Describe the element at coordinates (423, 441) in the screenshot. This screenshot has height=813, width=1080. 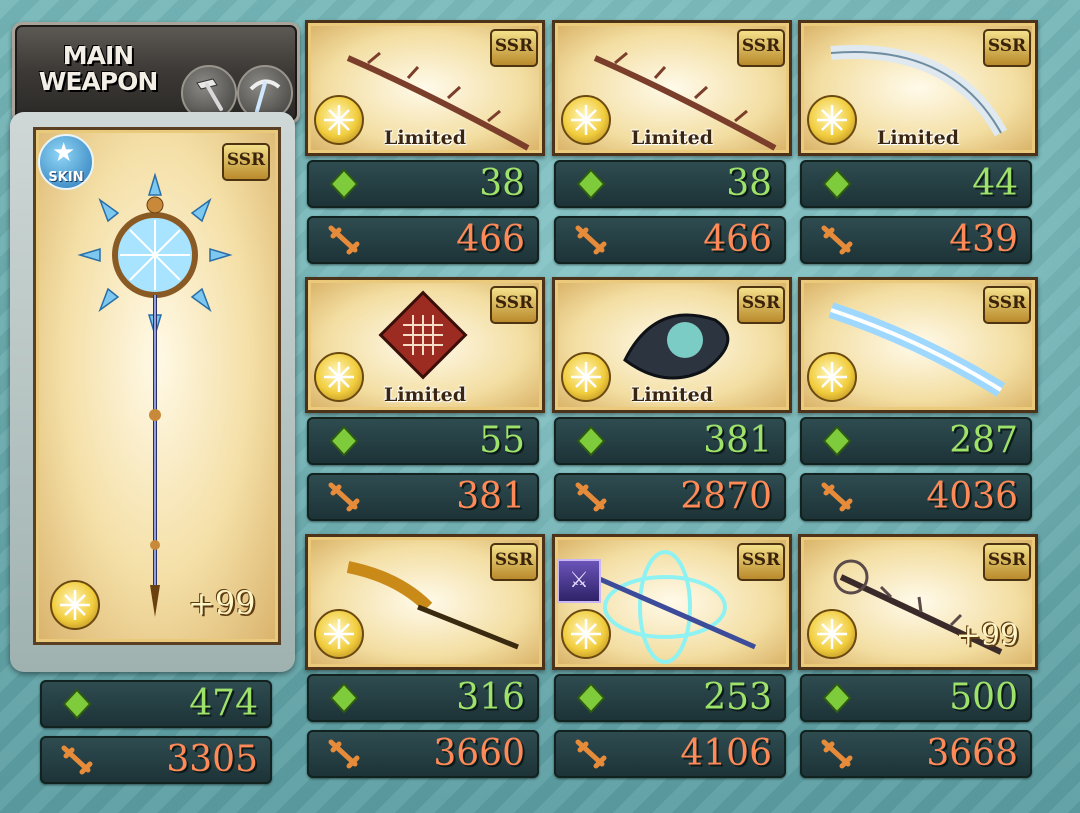
I see `hp-bar: 55` at that location.